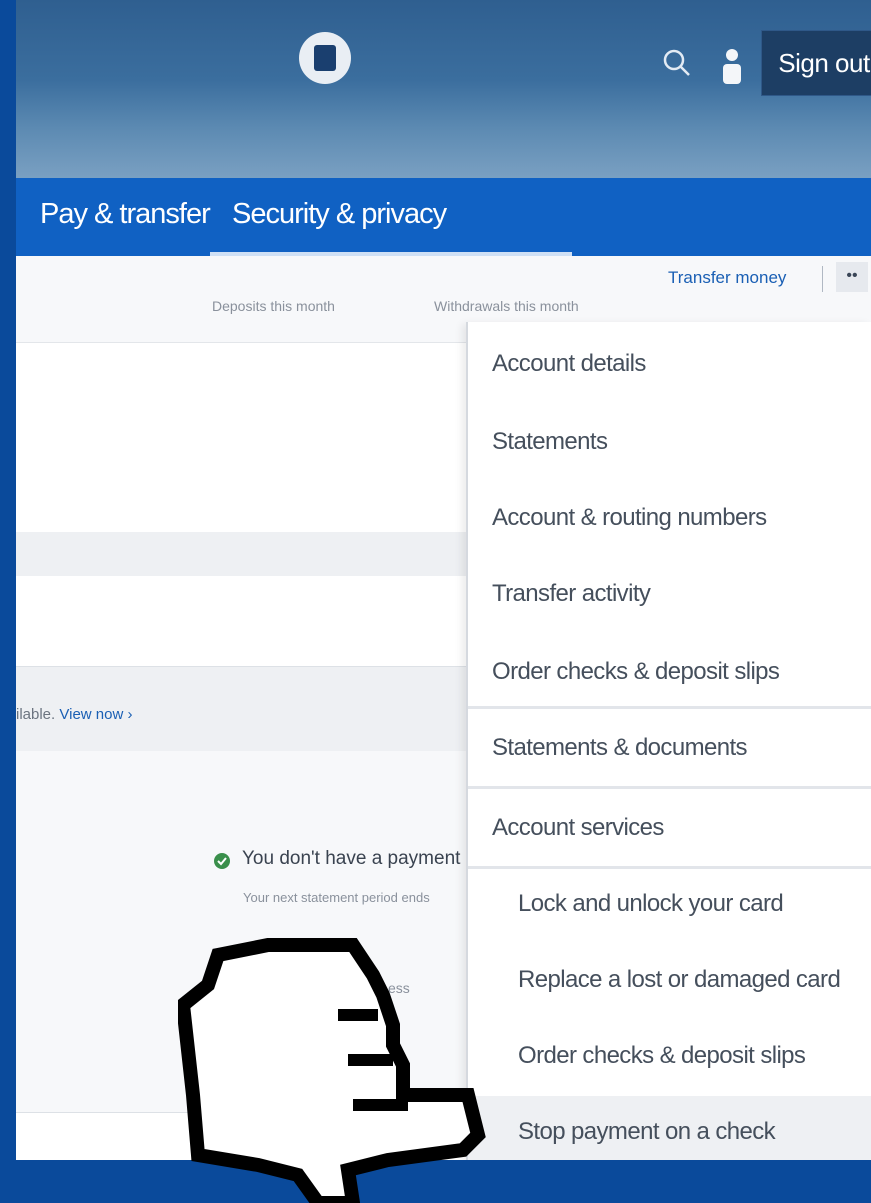 The image size is (871, 1203). What do you see at coordinates (506, 306) in the screenshot?
I see `withdrawals-this-month-label: Withdrawals this month` at bounding box center [506, 306].